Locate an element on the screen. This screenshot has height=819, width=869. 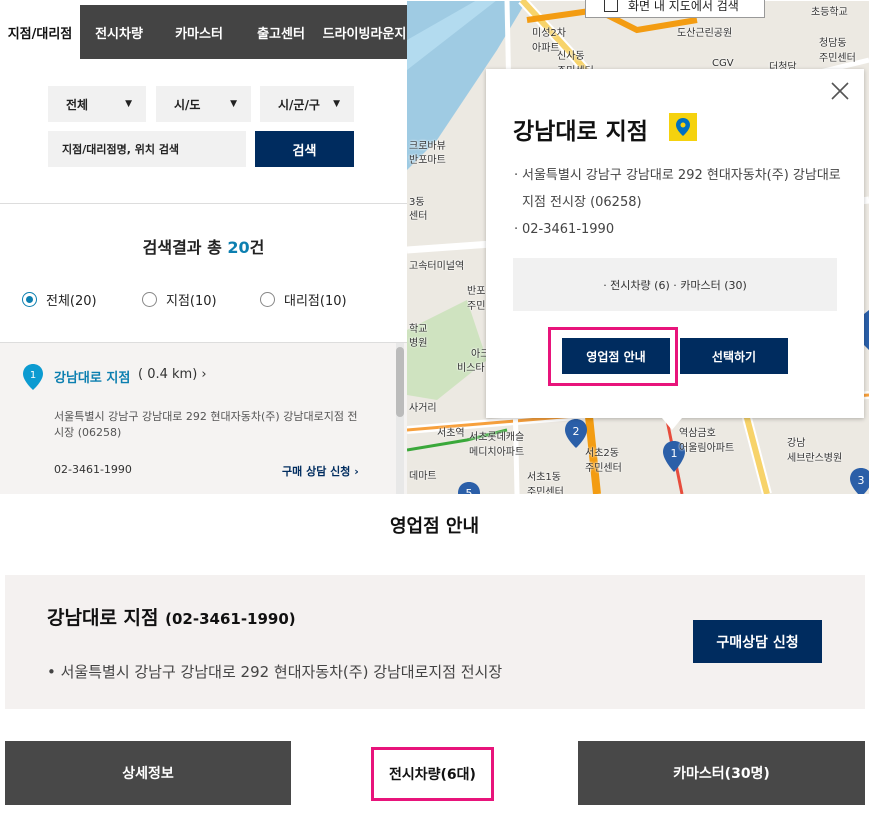
tab-driving-lounge: 드라이빙라운지 is located at coordinates (364, 32).